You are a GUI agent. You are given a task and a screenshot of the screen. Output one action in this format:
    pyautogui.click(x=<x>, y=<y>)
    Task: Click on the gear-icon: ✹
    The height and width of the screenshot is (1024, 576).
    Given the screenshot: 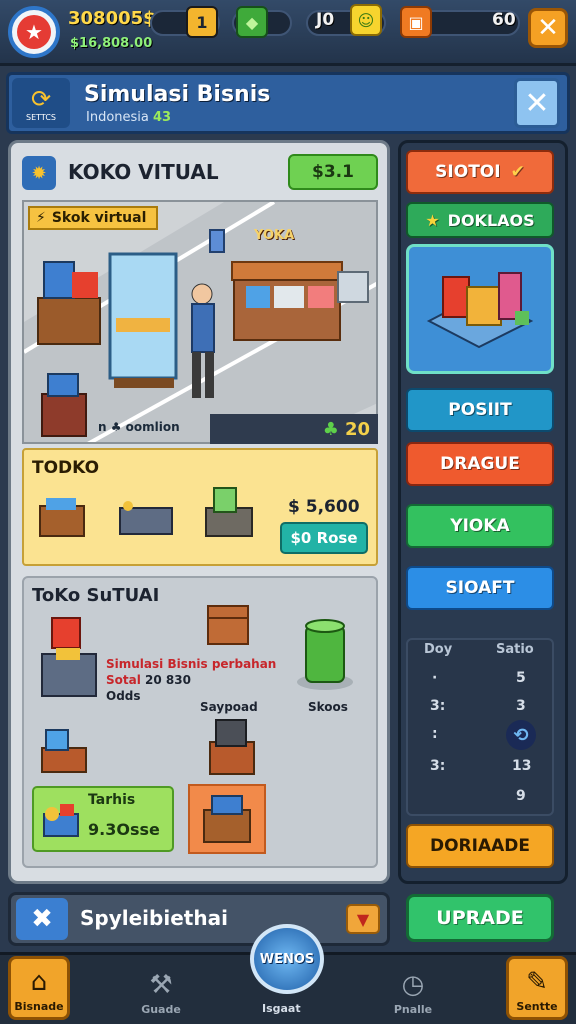 What is the action you would take?
    pyautogui.click(x=39, y=173)
    